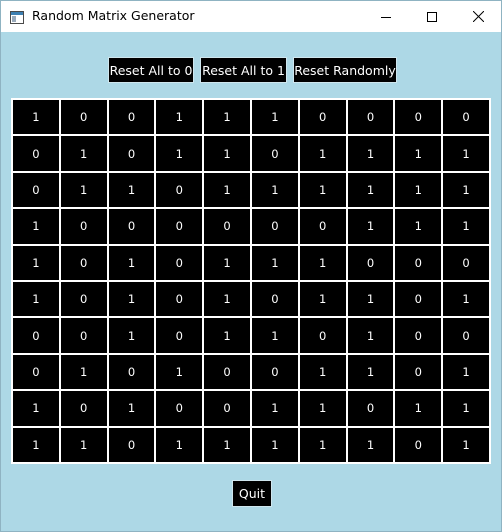 This screenshot has height=532, width=502. Describe the element at coordinates (251, 16) in the screenshot. I see `title-bar: Random Matrix Generator` at that location.